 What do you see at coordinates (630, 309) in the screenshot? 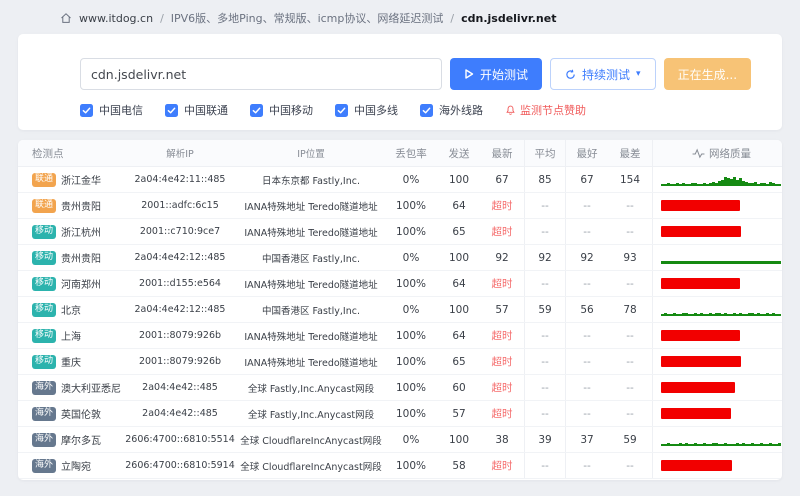
I see `worst-ping: 78` at bounding box center [630, 309].